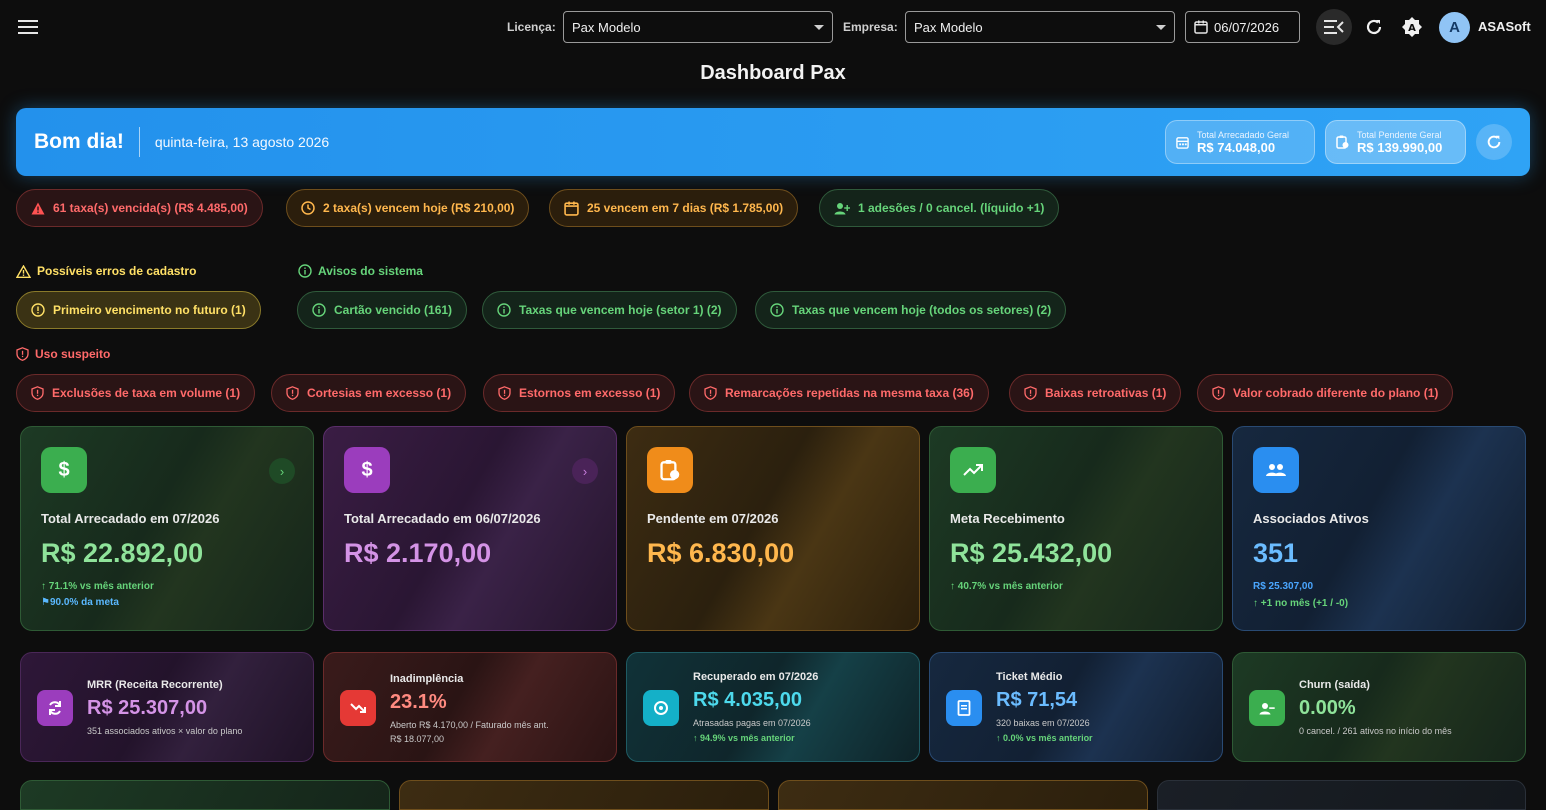  I want to click on alert-vencem-hoje: 2 taxa(s) vencem hoje (R$ 210,00), so click(408, 208).